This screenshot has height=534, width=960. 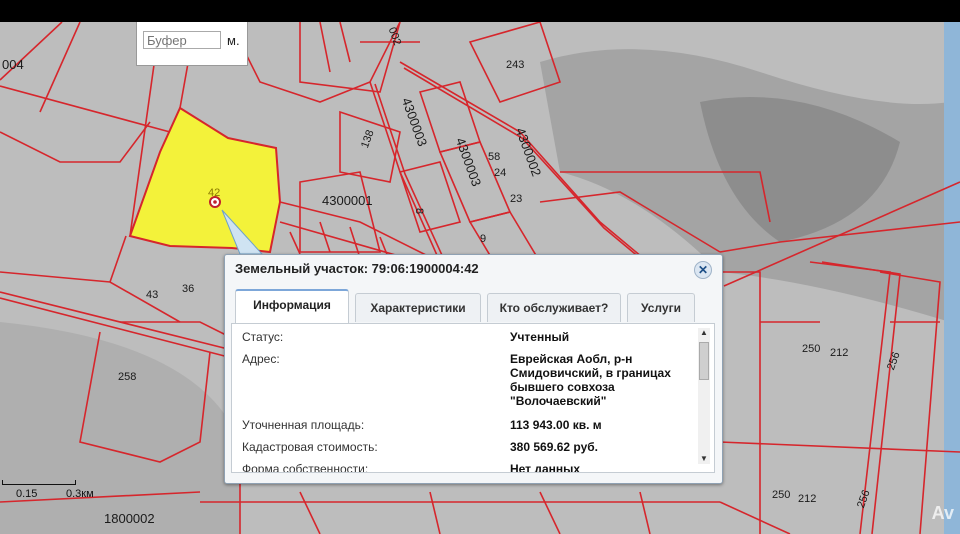 What do you see at coordinates (558, 401) in the screenshot?
I see `address-line: "Волочаевский"` at bounding box center [558, 401].